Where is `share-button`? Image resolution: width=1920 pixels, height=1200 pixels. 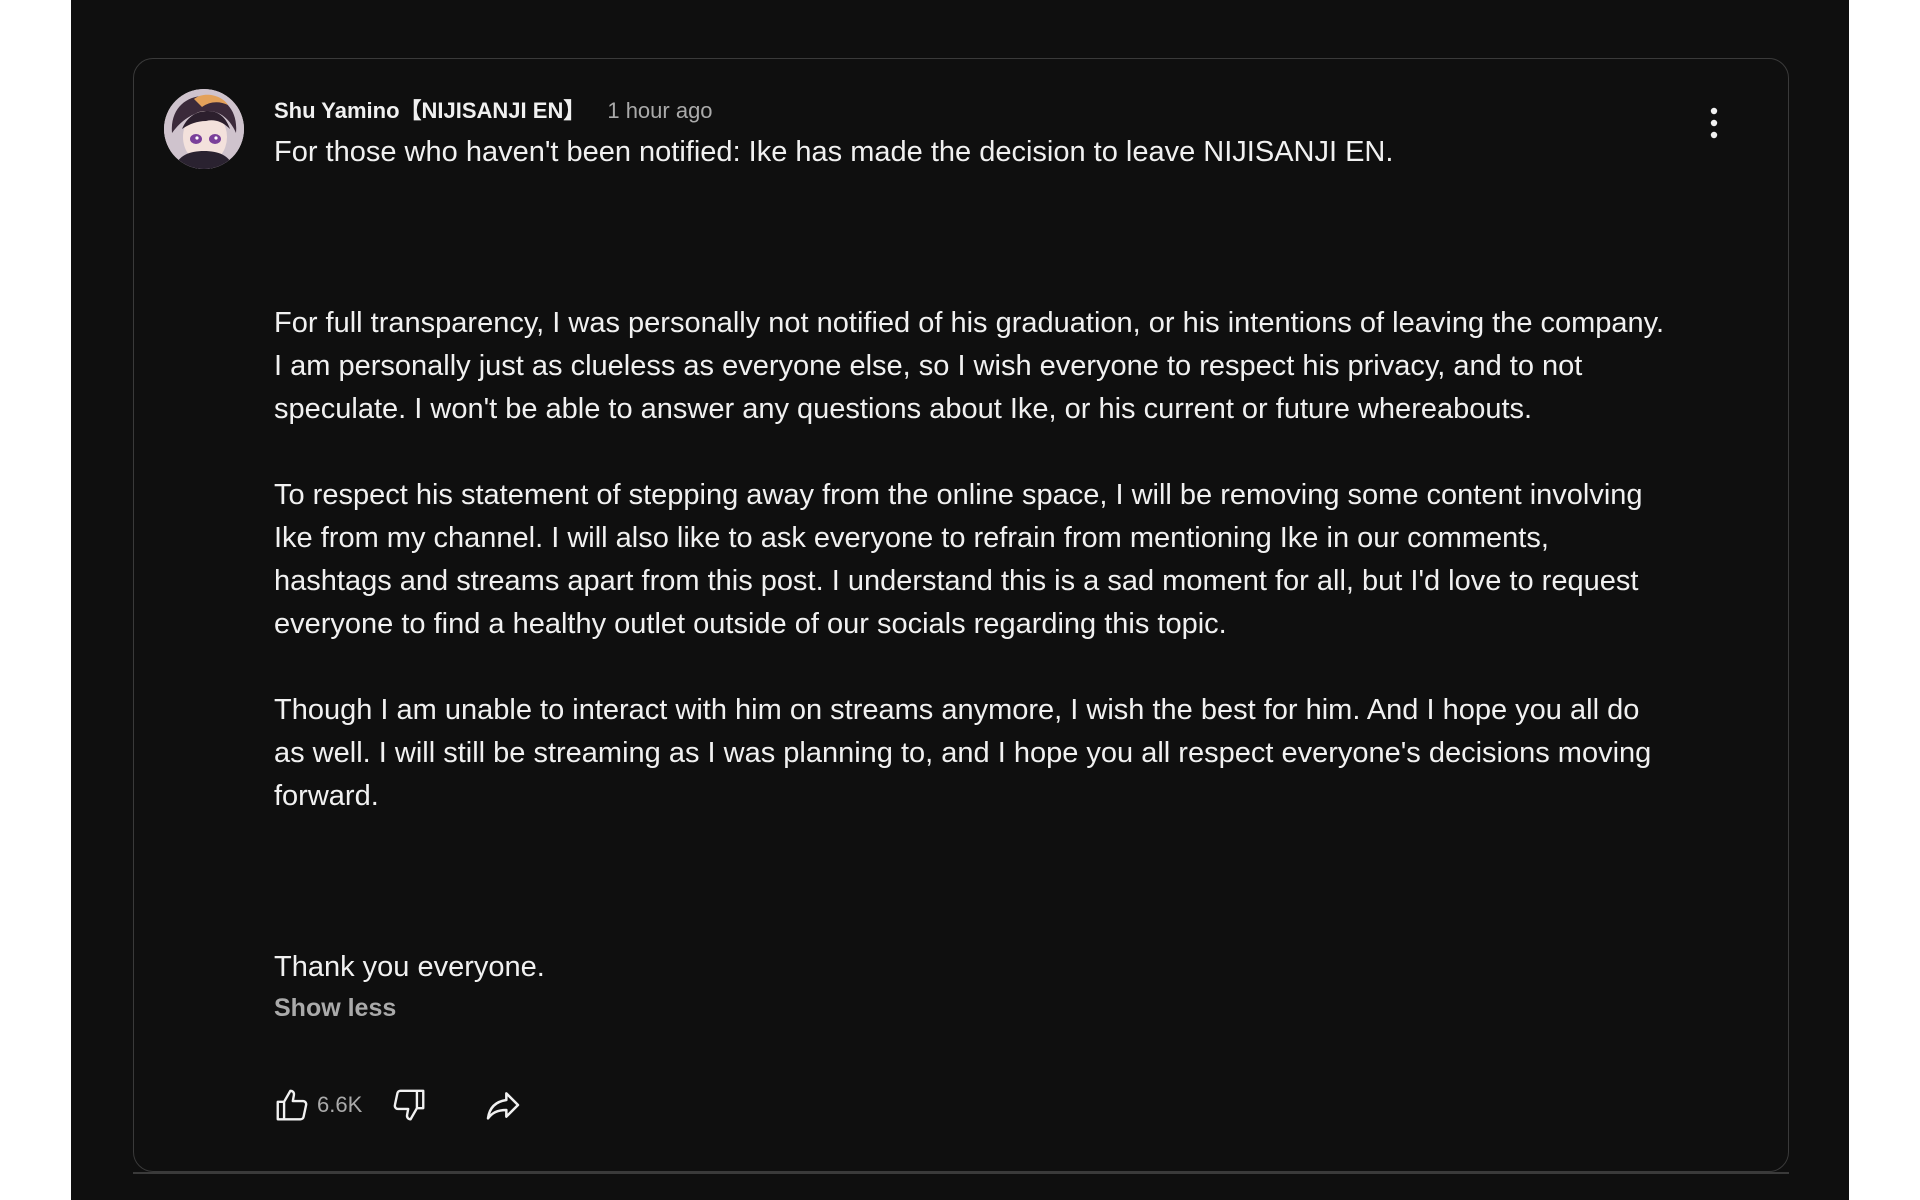
share-button is located at coordinates (503, 1105).